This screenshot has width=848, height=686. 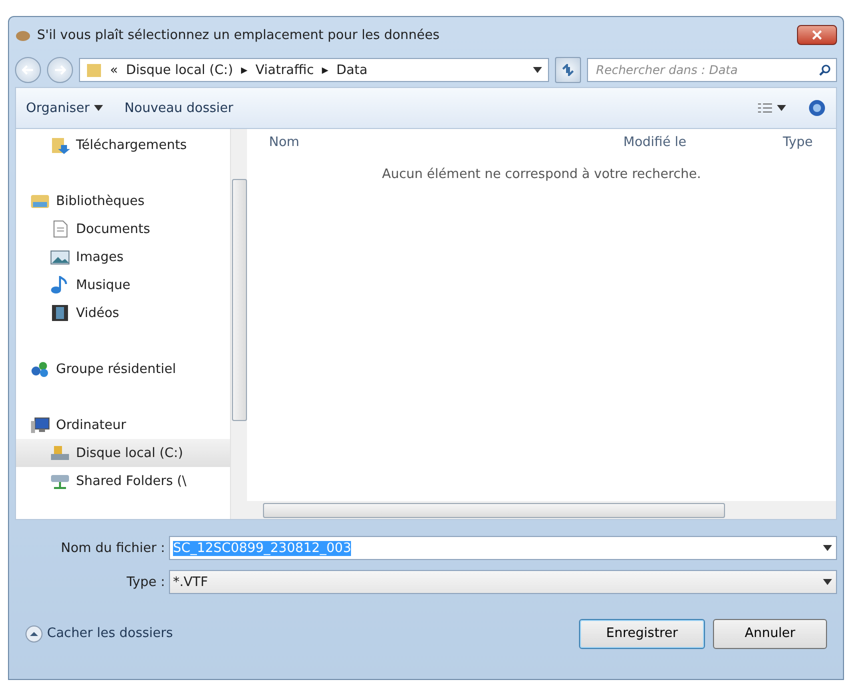 I want to click on column-header: Nom, so click(x=446, y=142).